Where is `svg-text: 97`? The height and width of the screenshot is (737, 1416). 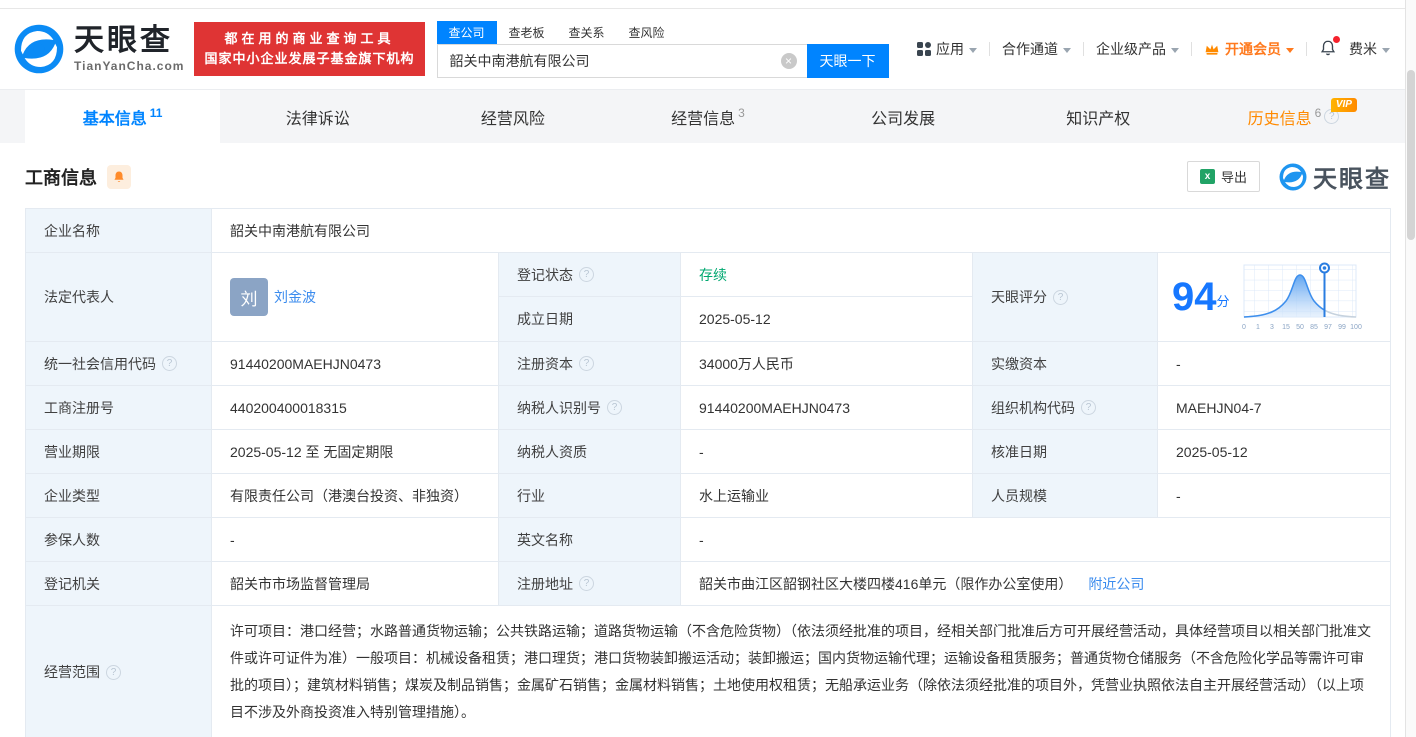
svg-text: 97 is located at coordinates (1328, 327).